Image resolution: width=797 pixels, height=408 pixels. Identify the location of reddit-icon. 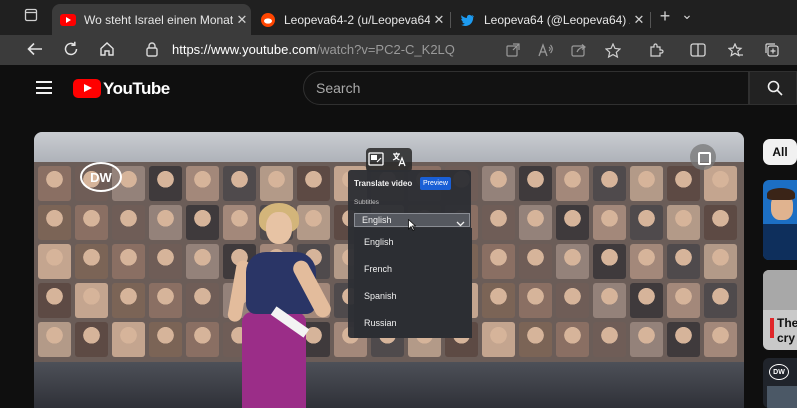
(268, 20).